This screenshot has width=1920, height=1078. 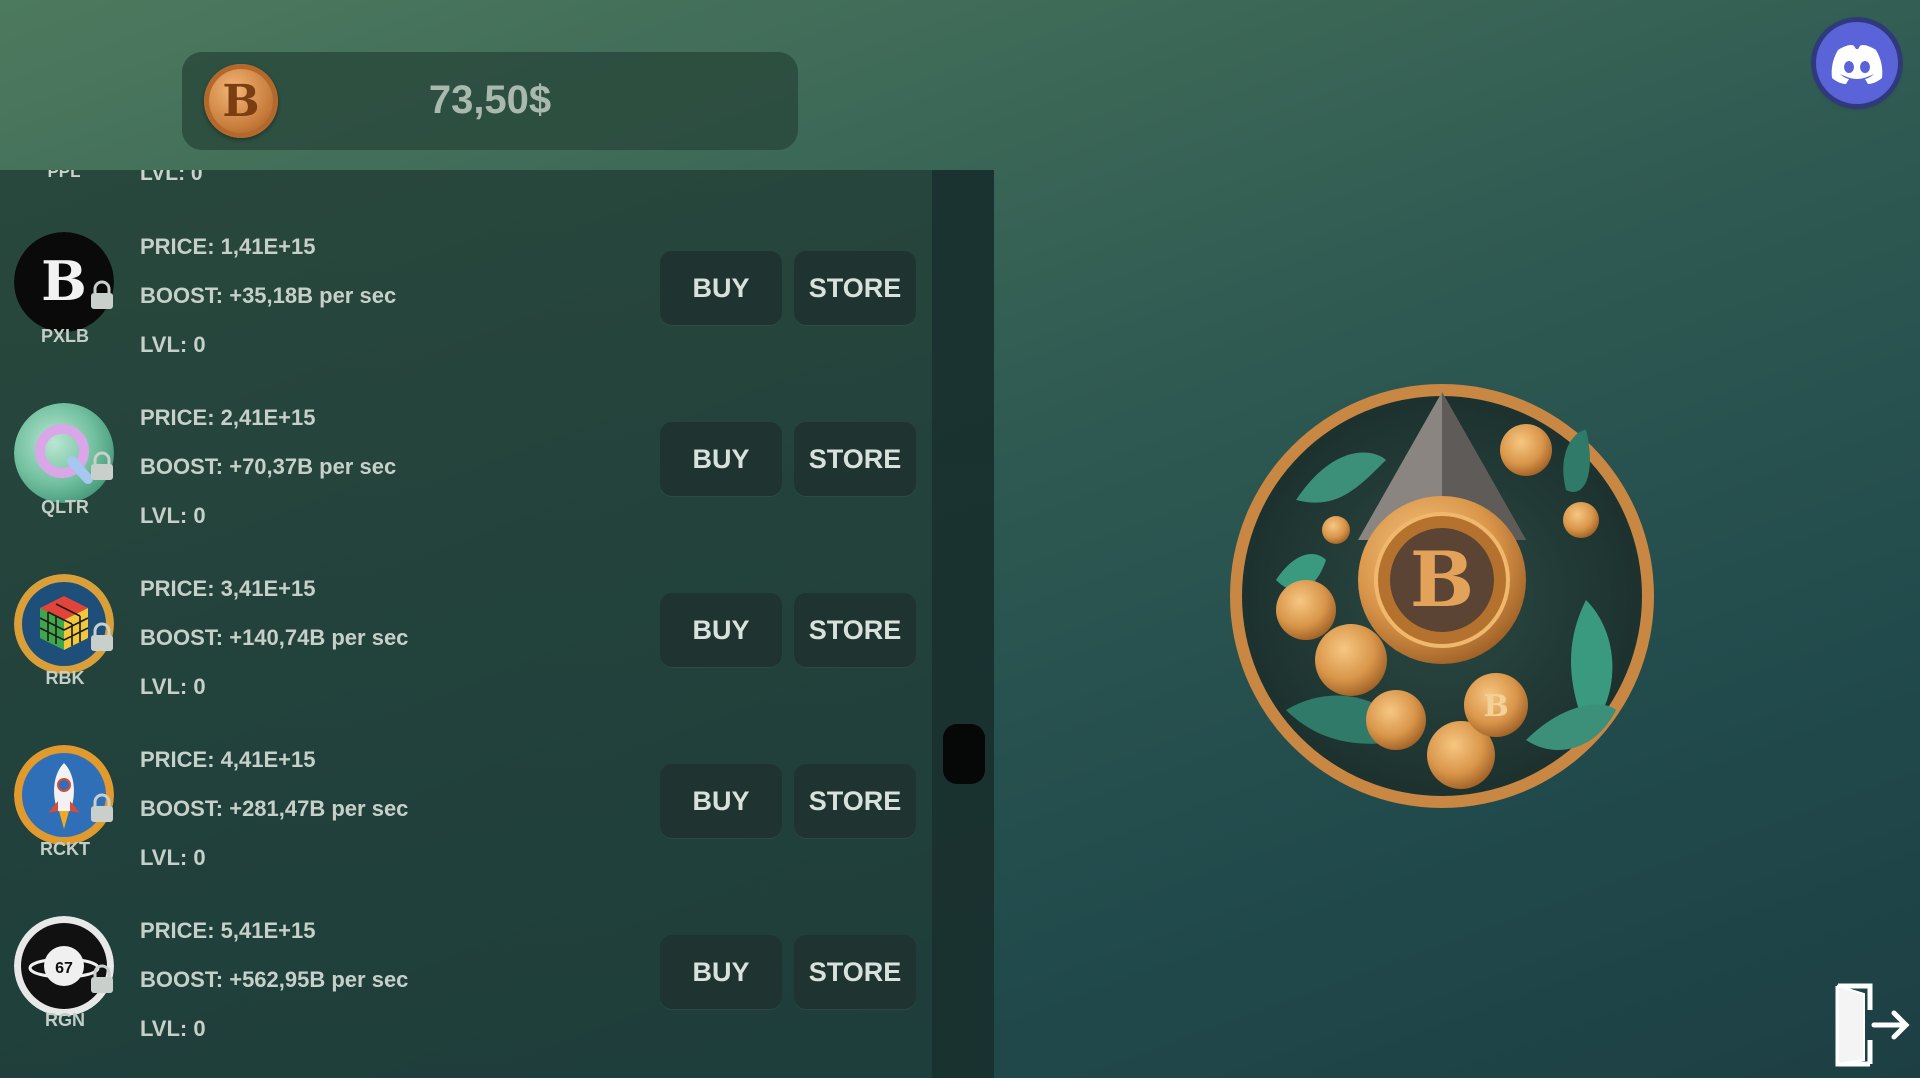 I want to click on item-ticker: RGN, so click(x=65, y=1020).